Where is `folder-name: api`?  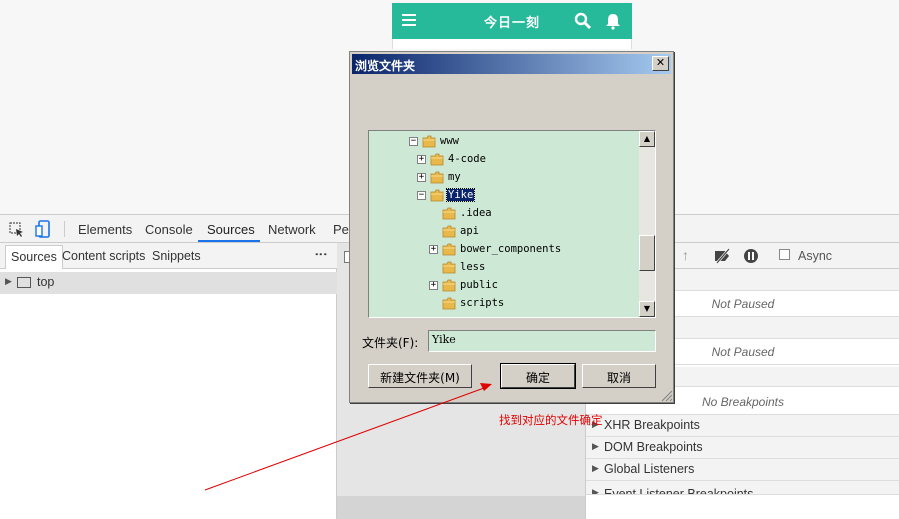
folder-name: api is located at coordinates (469, 231).